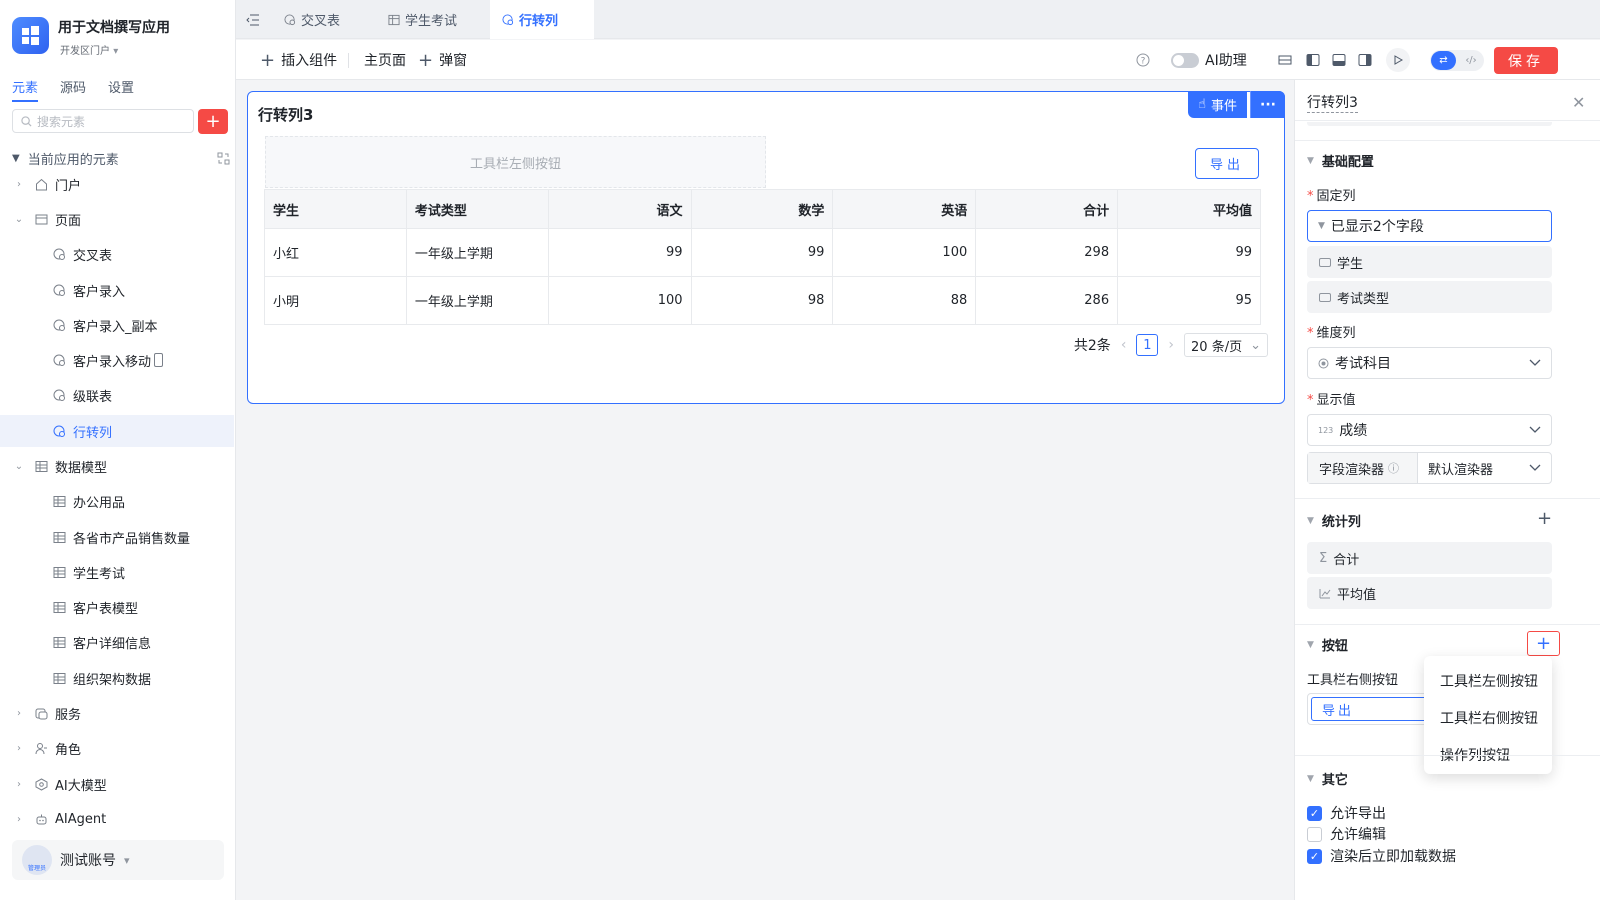 The height and width of the screenshot is (900, 1600). Describe the element at coordinates (117, 607) in the screenshot. I see `sidebar-item-customer-model: 客户表模型` at that location.